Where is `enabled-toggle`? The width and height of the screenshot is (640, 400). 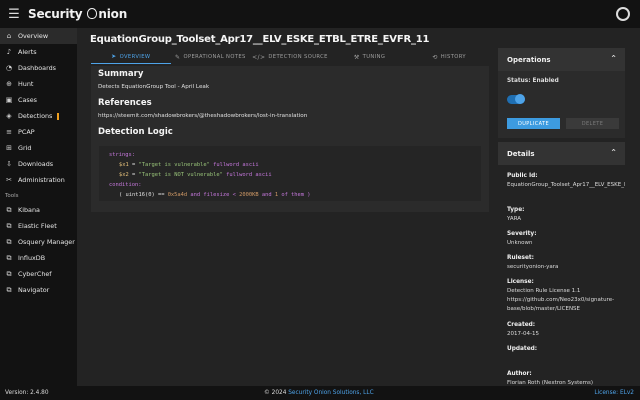 enabled-toggle is located at coordinates (516, 99).